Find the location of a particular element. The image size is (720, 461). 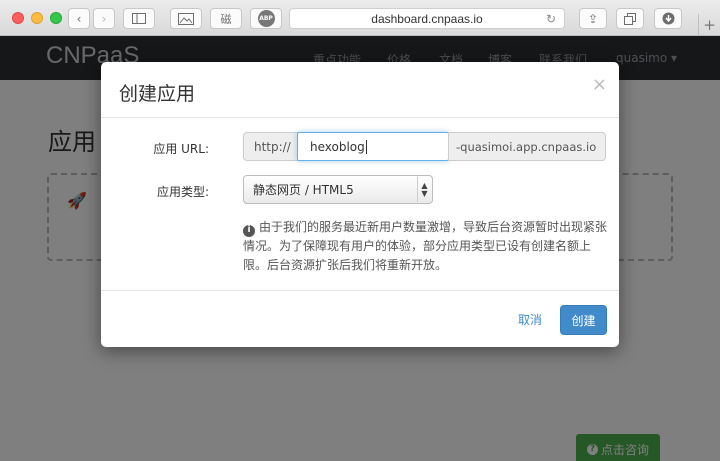

plus-icon: + is located at coordinates (709, 25).